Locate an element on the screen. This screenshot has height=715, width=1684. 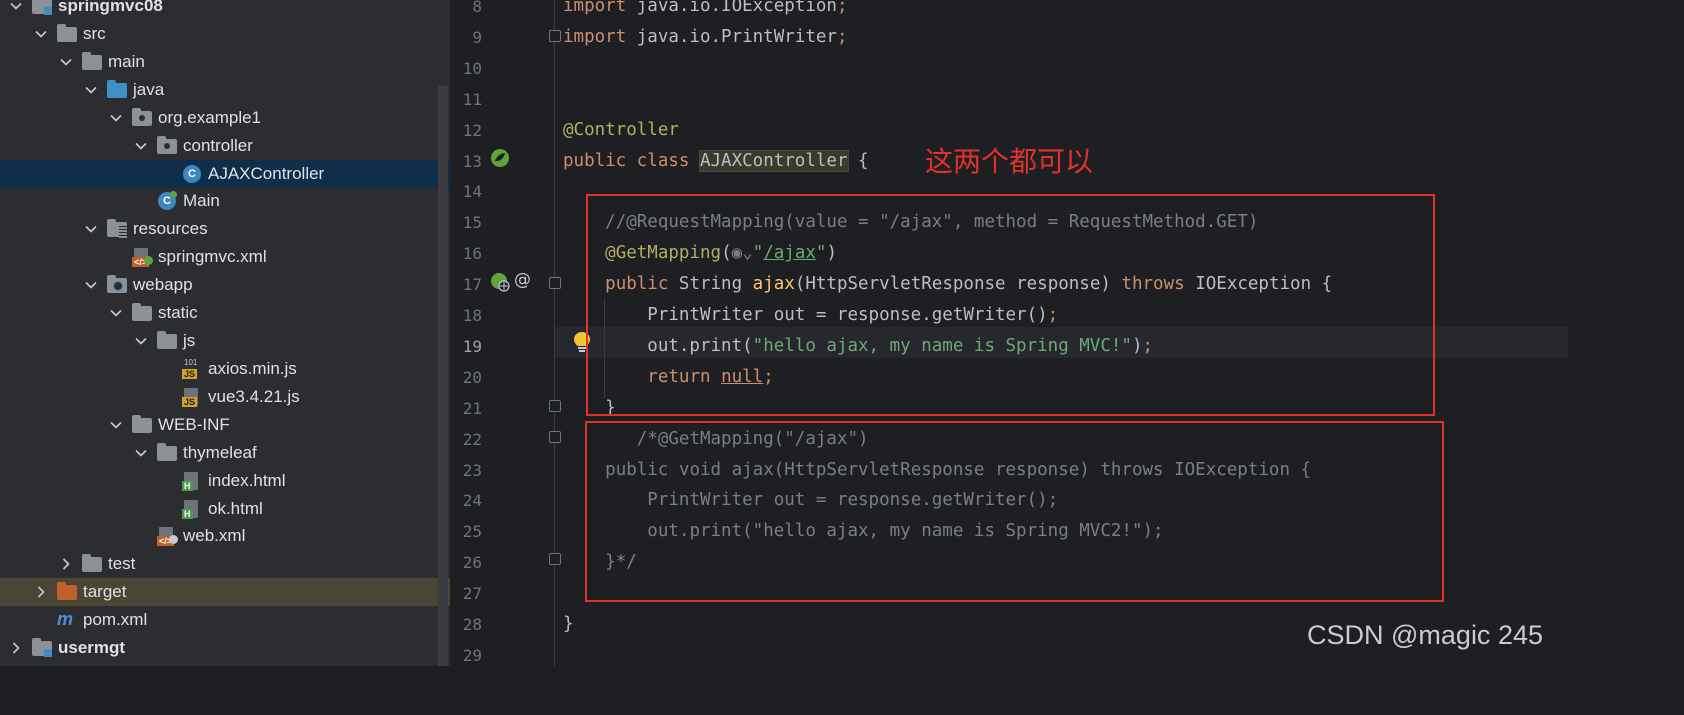
js-file-icon: JS is located at coordinates (192, 397).